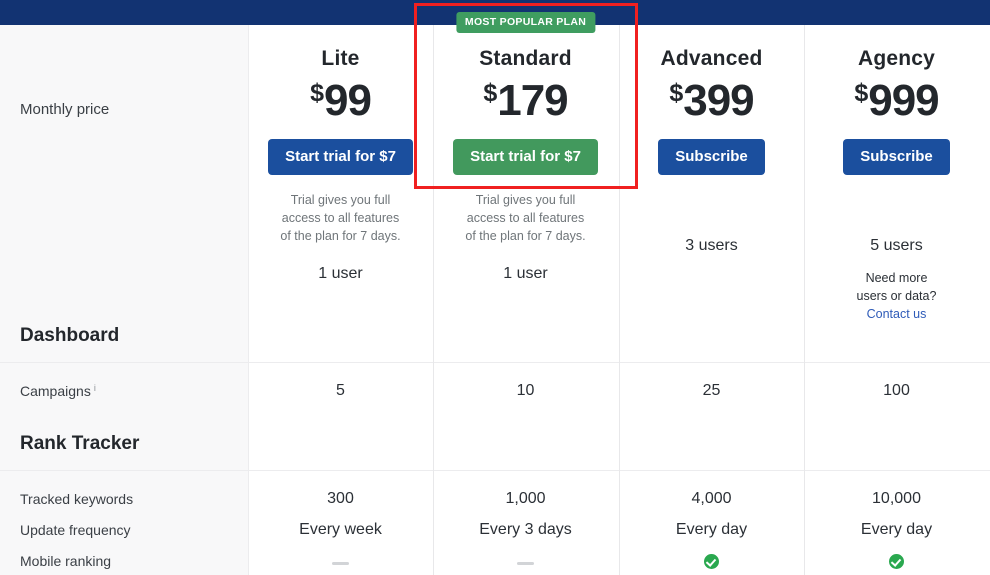  I want to click on plan-price: $399, so click(711, 101).